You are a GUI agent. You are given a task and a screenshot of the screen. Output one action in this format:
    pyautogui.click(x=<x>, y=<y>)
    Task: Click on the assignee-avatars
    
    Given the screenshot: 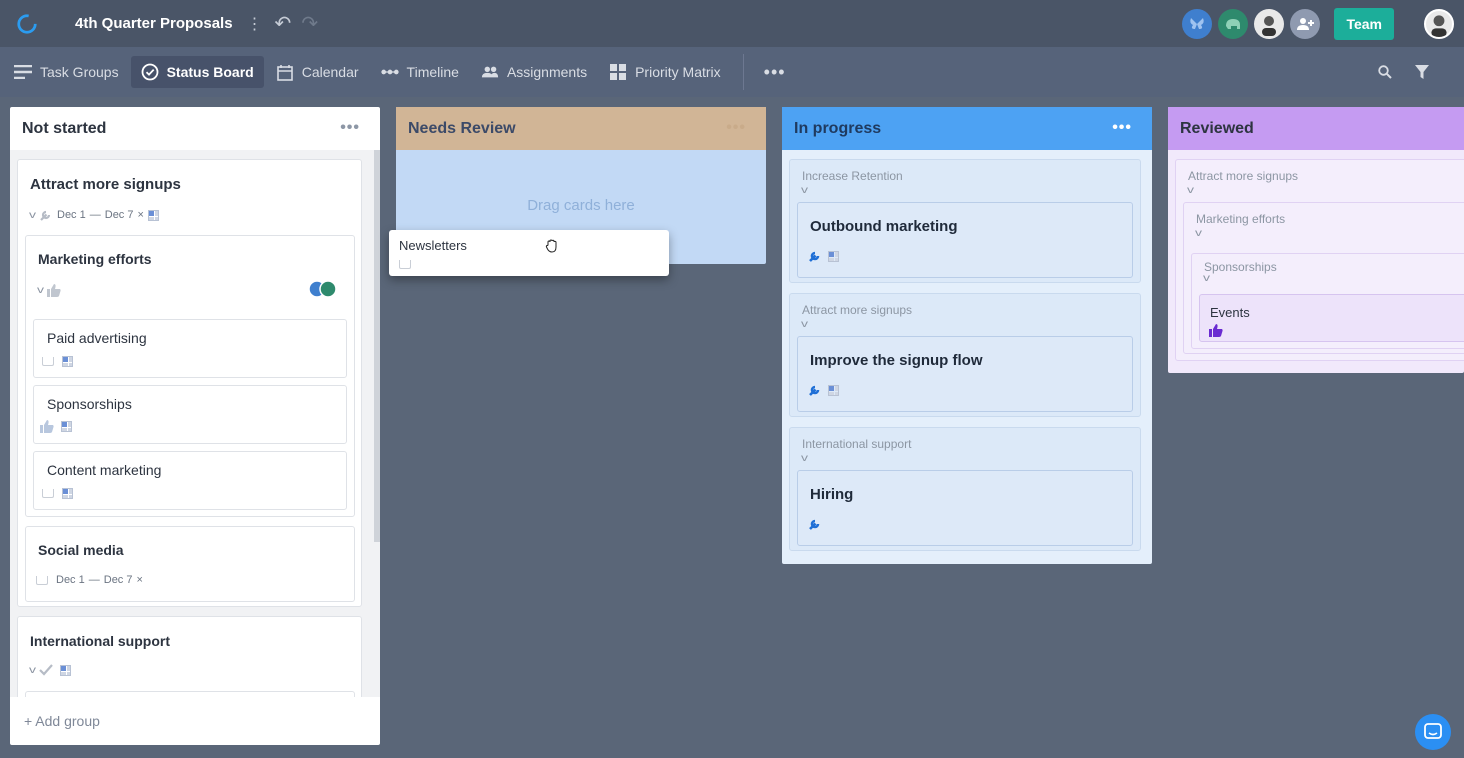 What is the action you would take?
    pyautogui.click(x=323, y=289)
    